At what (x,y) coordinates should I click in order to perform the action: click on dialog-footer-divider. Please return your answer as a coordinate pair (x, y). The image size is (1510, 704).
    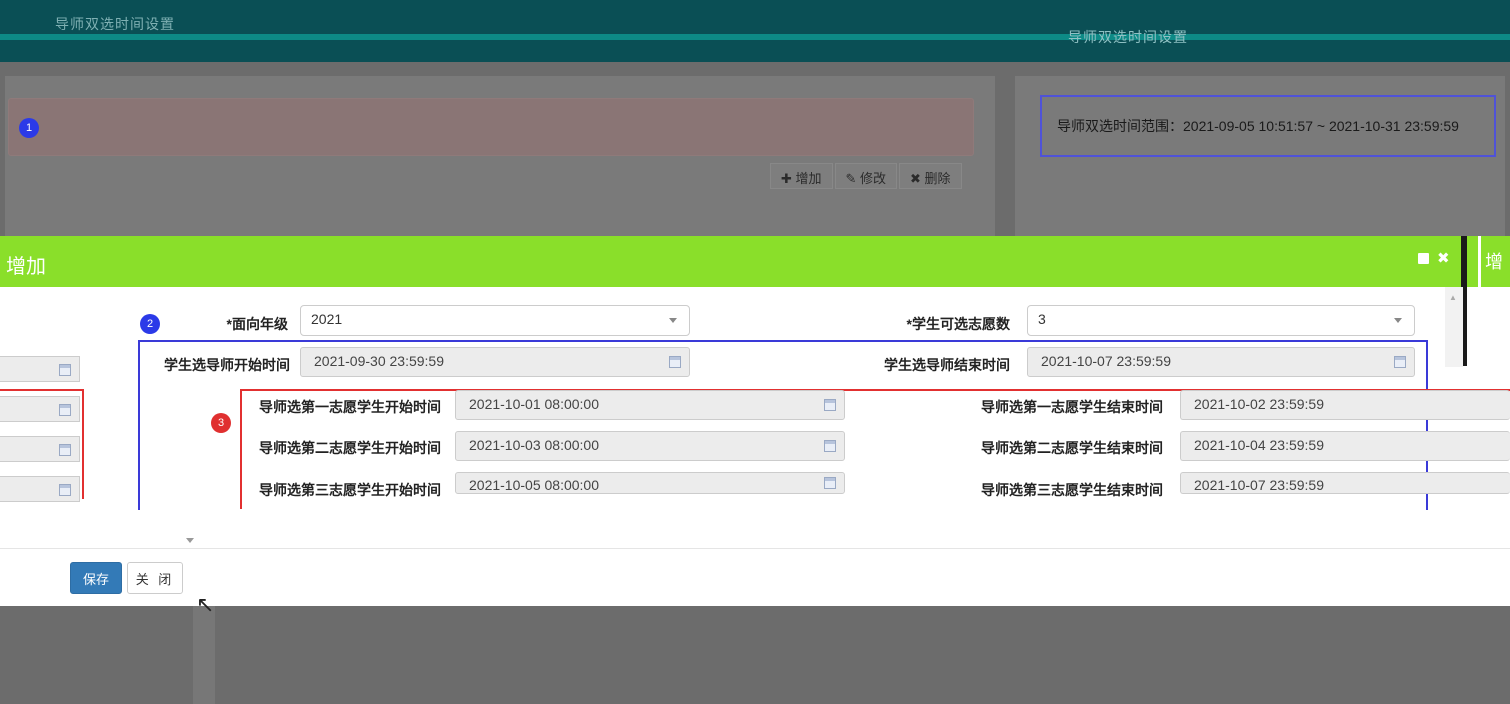
    Looking at the image, I should click on (755, 548).